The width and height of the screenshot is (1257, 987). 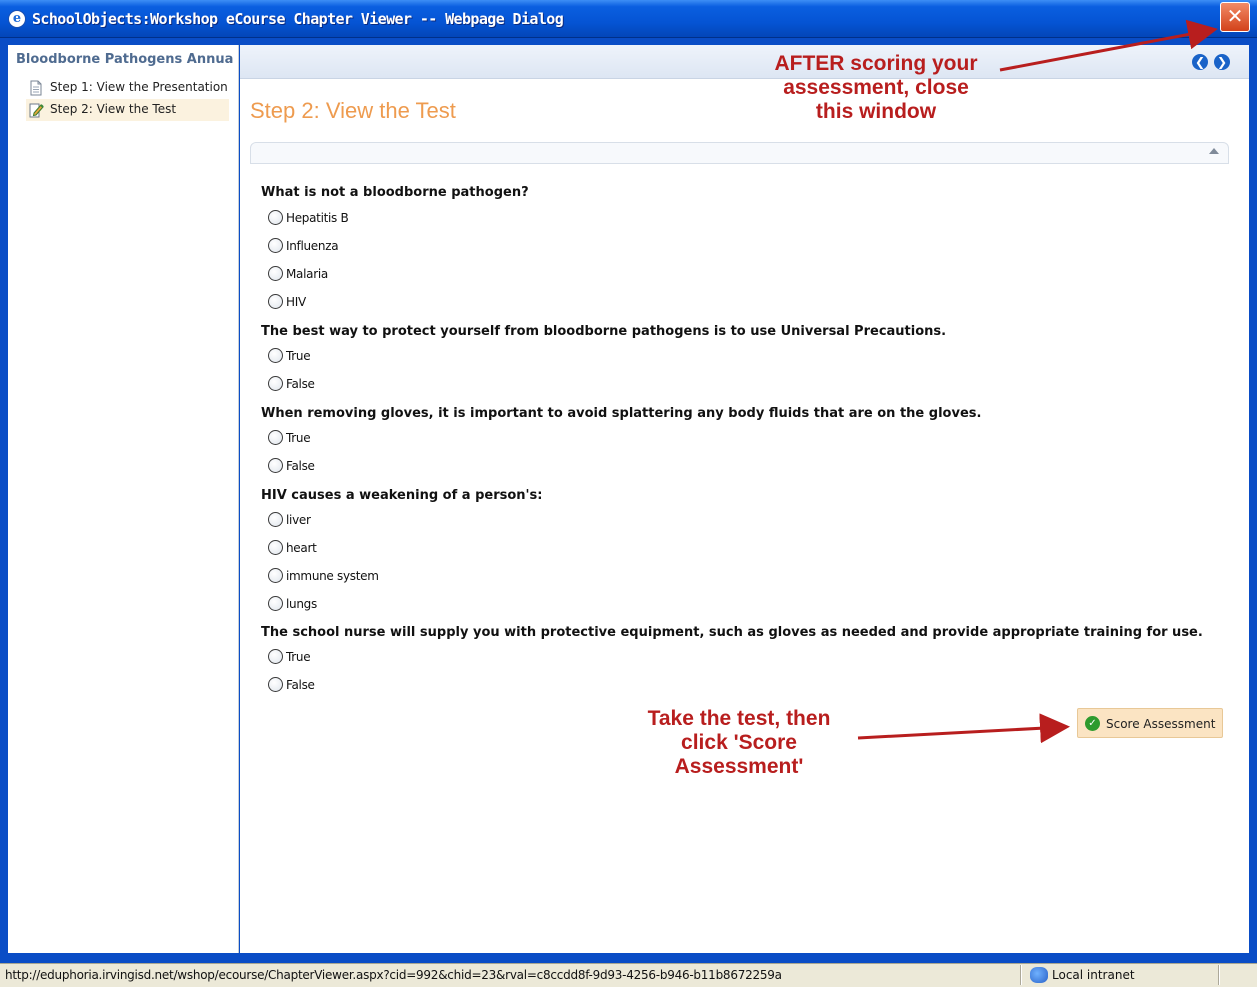 I want to click on score-assessment-button: ✓ Score Assessment, so click(x=1150, y=723).